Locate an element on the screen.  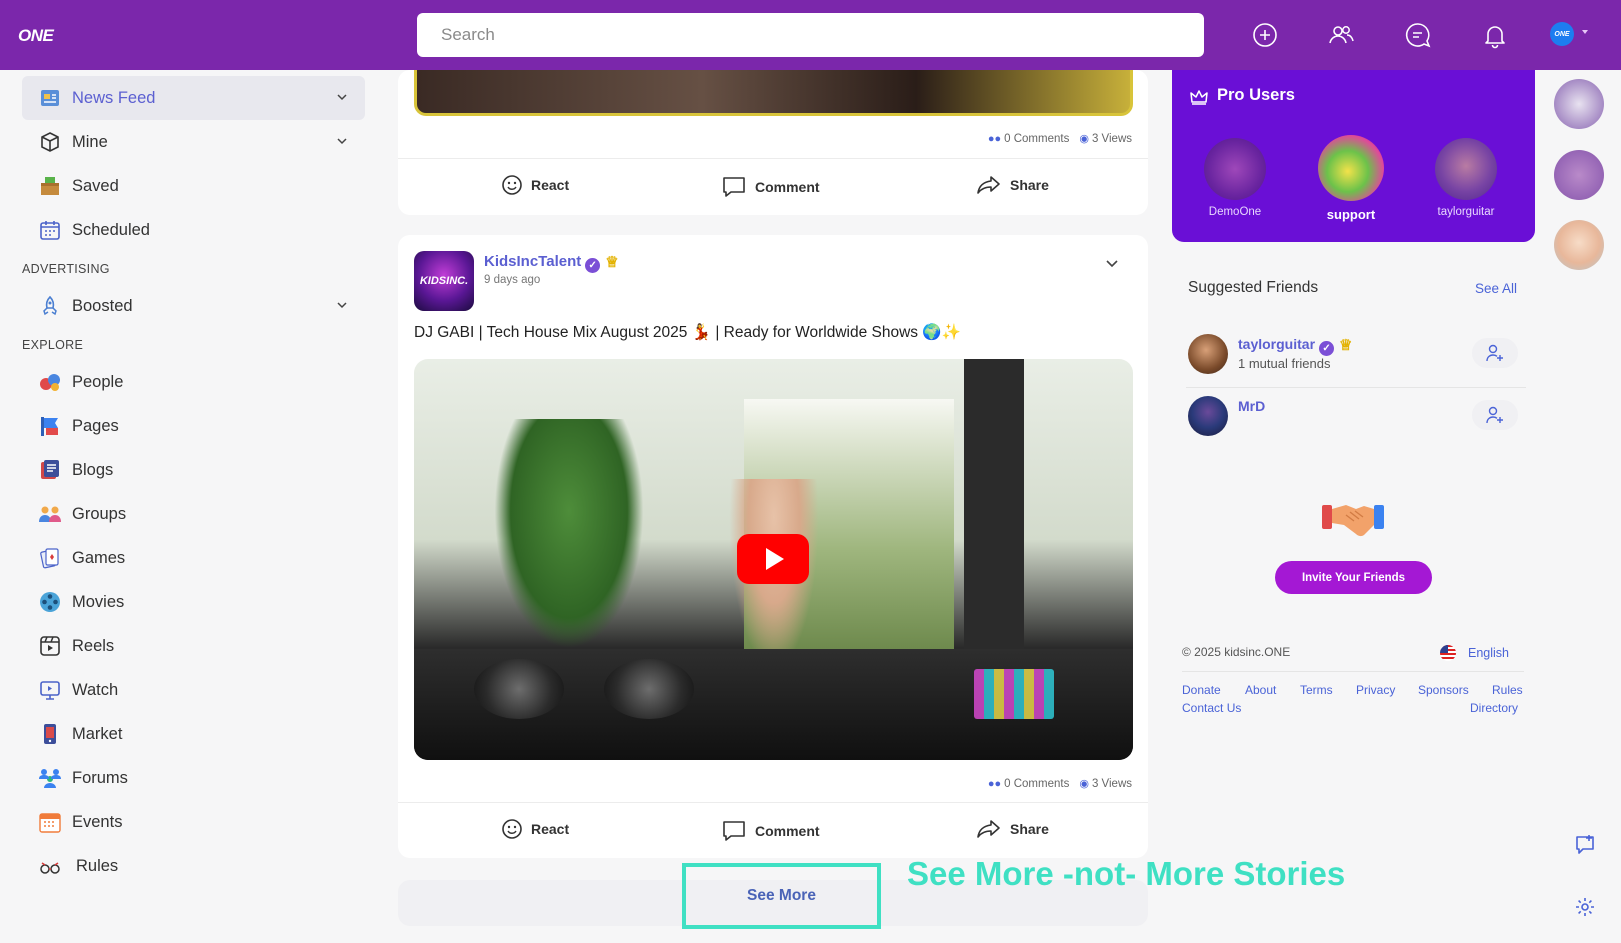
friend-name: taylorguitar ✓ ♕ is located at coordinates (1295, 346).